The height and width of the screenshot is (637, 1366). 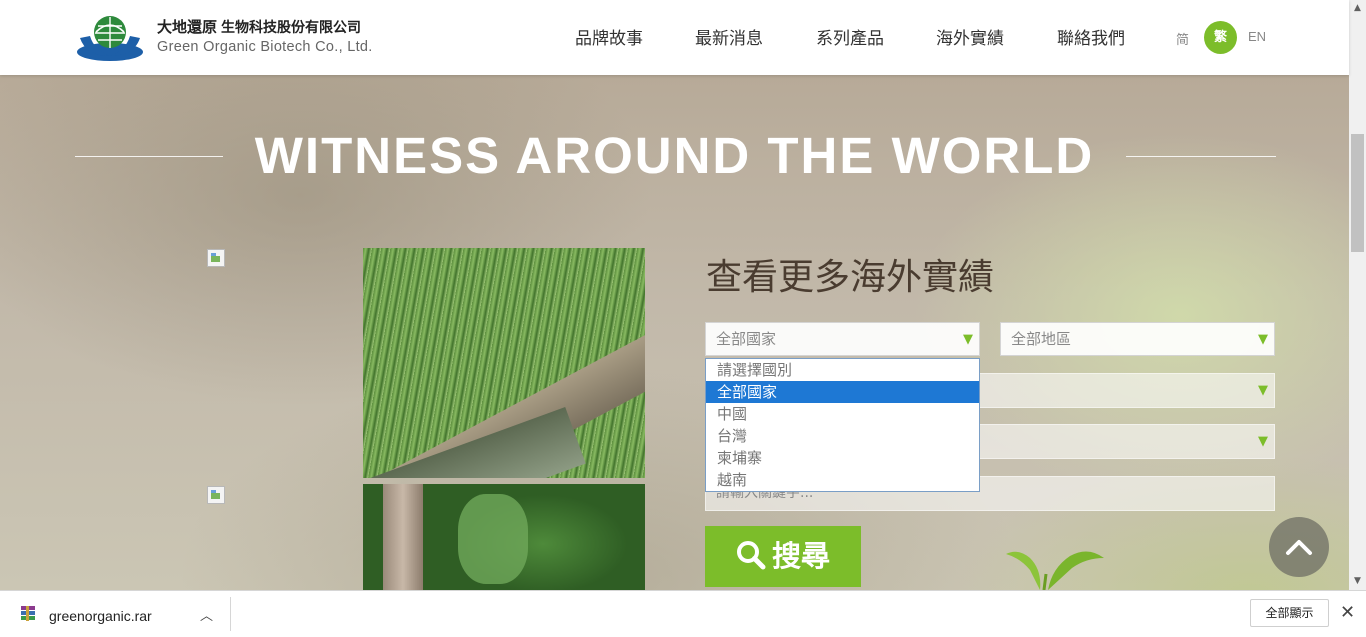 I want to click on nav-latest-news: 最新消息, so click(x=729, y=36).